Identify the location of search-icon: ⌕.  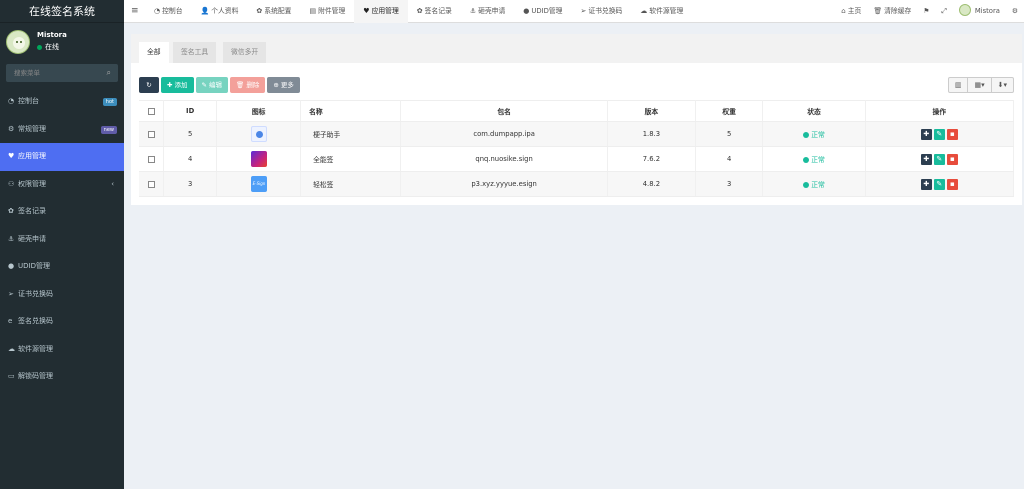
(109, 73).